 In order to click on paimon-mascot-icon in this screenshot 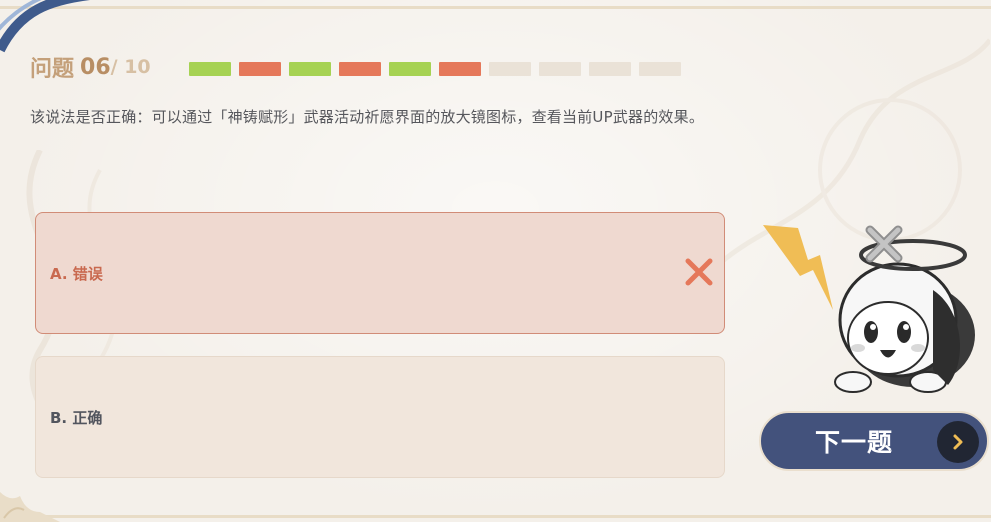, I will do `click(869, 309)`.